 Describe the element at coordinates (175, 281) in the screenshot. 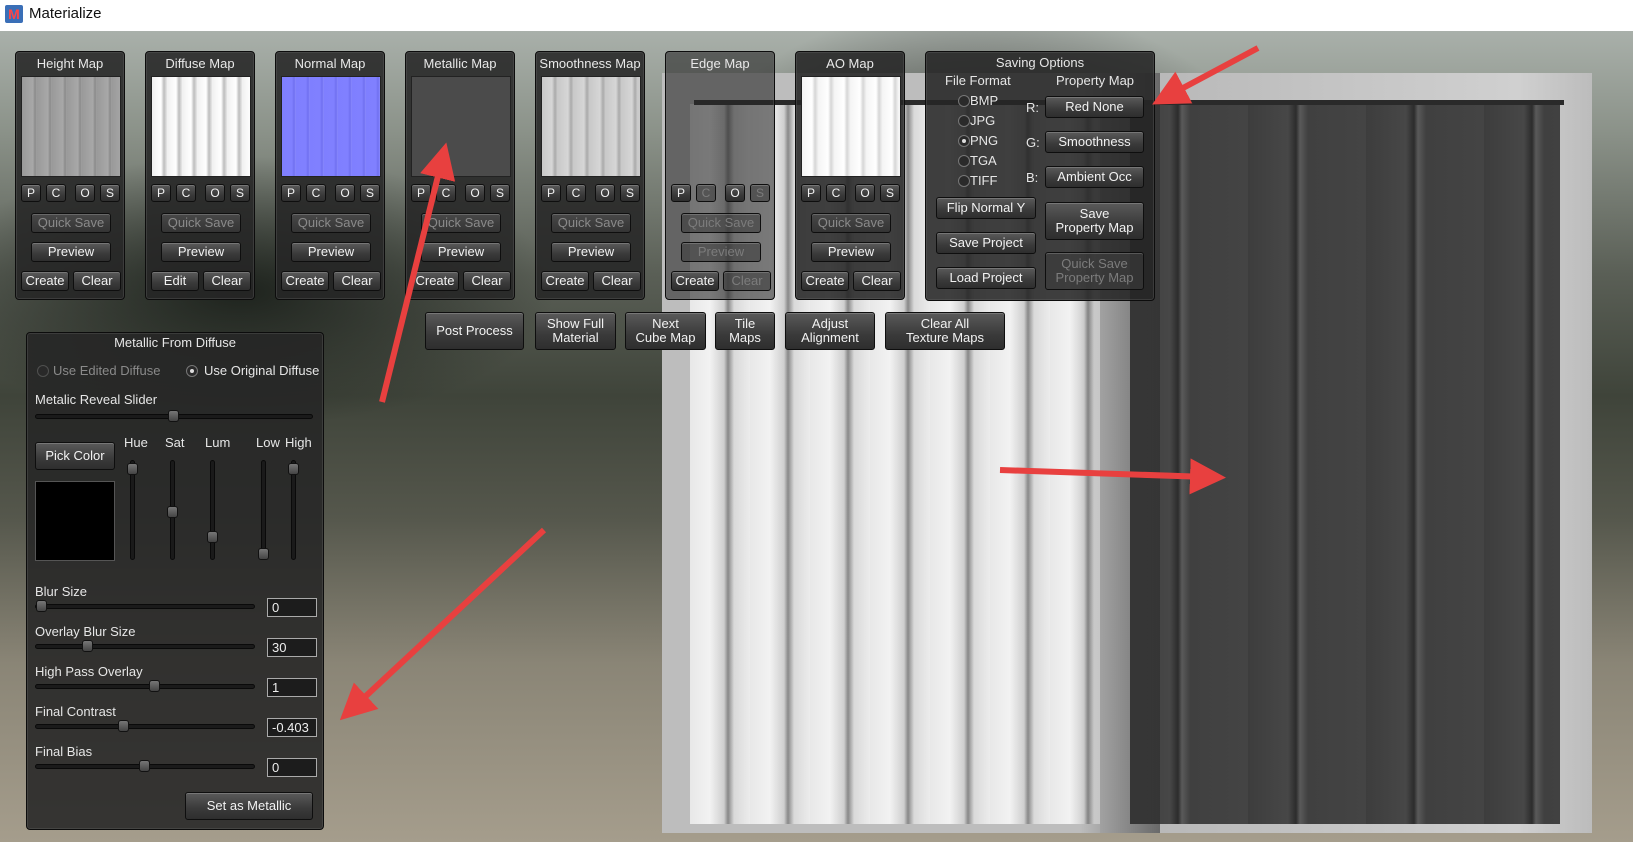

I see `edit-button: Edit` at that location.